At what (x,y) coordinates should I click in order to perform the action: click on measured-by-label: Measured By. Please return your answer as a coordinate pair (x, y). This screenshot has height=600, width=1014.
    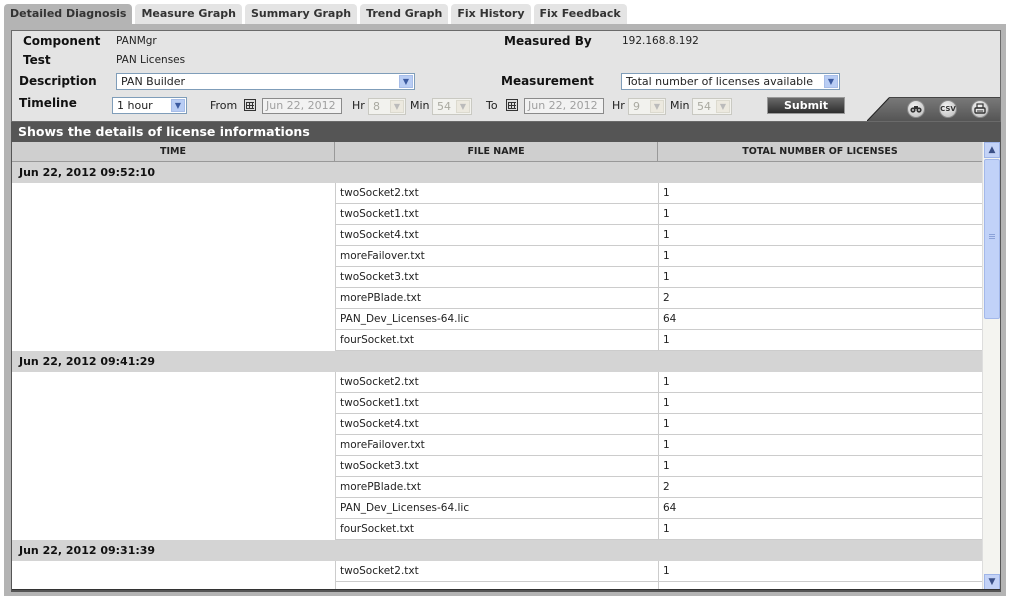
    Looking at the image, I should click on (548, 41).